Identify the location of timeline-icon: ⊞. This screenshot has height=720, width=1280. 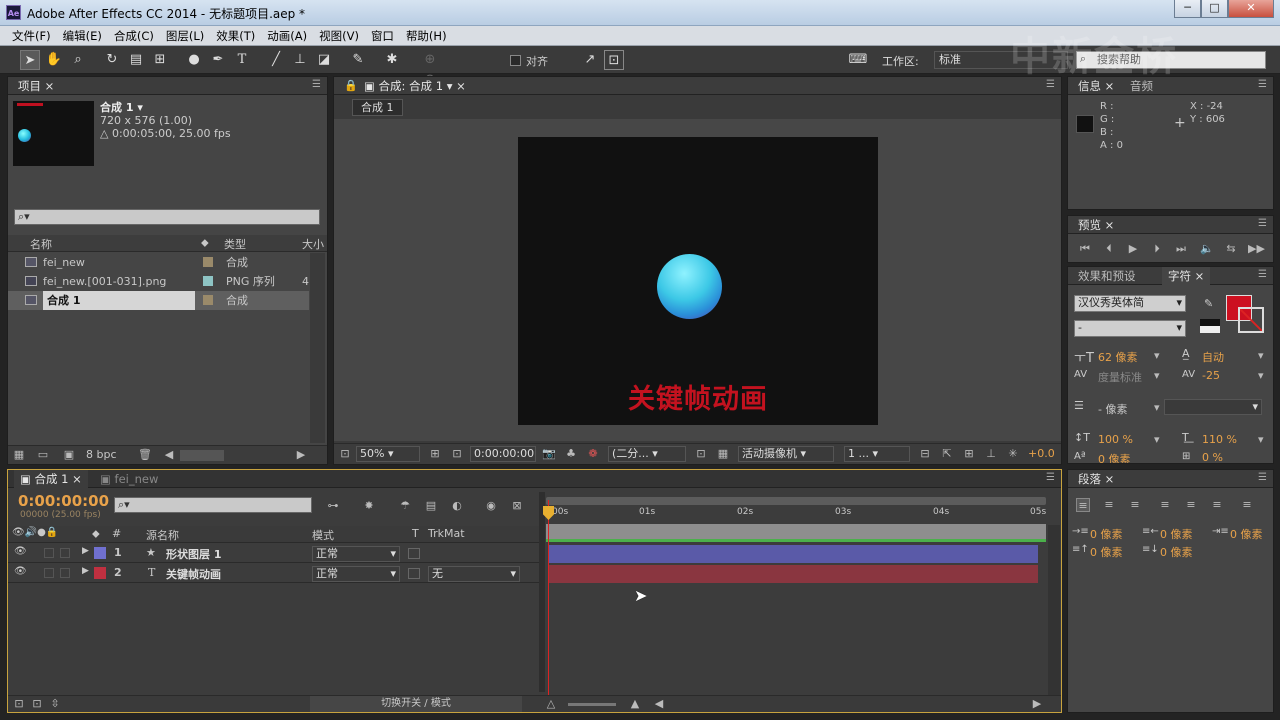
(969, 454).